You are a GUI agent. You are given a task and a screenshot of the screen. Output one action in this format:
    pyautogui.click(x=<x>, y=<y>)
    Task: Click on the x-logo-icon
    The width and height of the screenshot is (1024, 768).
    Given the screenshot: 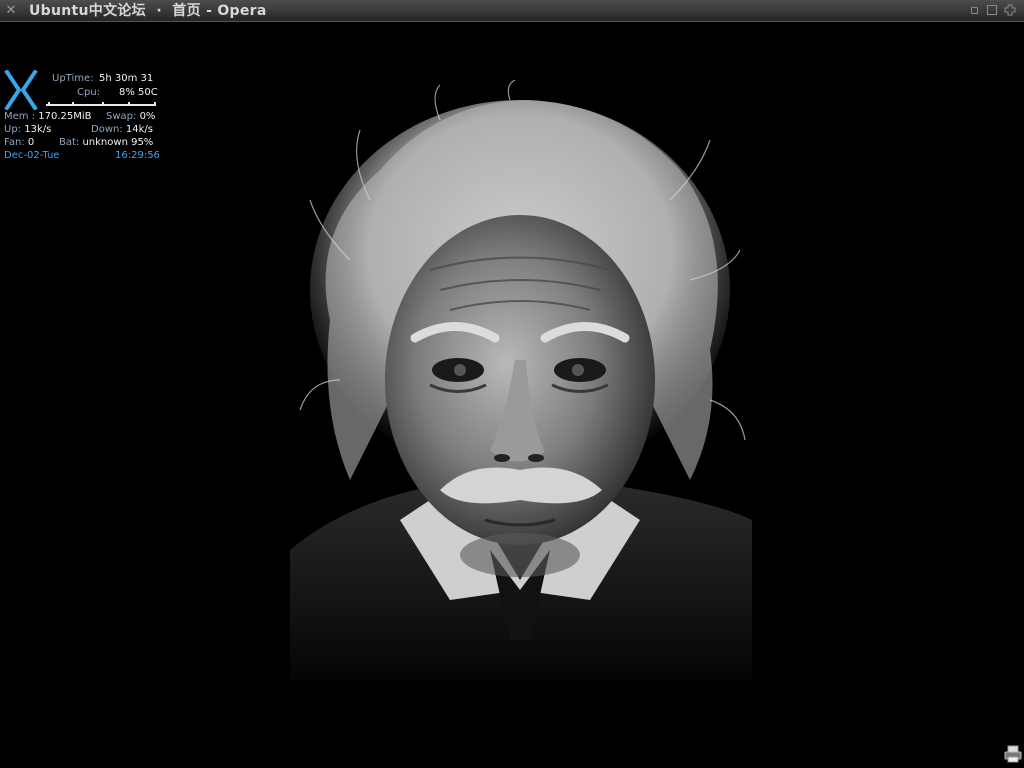 What is the action you would take?
    pyautogui.click(x=21, y=90)
    